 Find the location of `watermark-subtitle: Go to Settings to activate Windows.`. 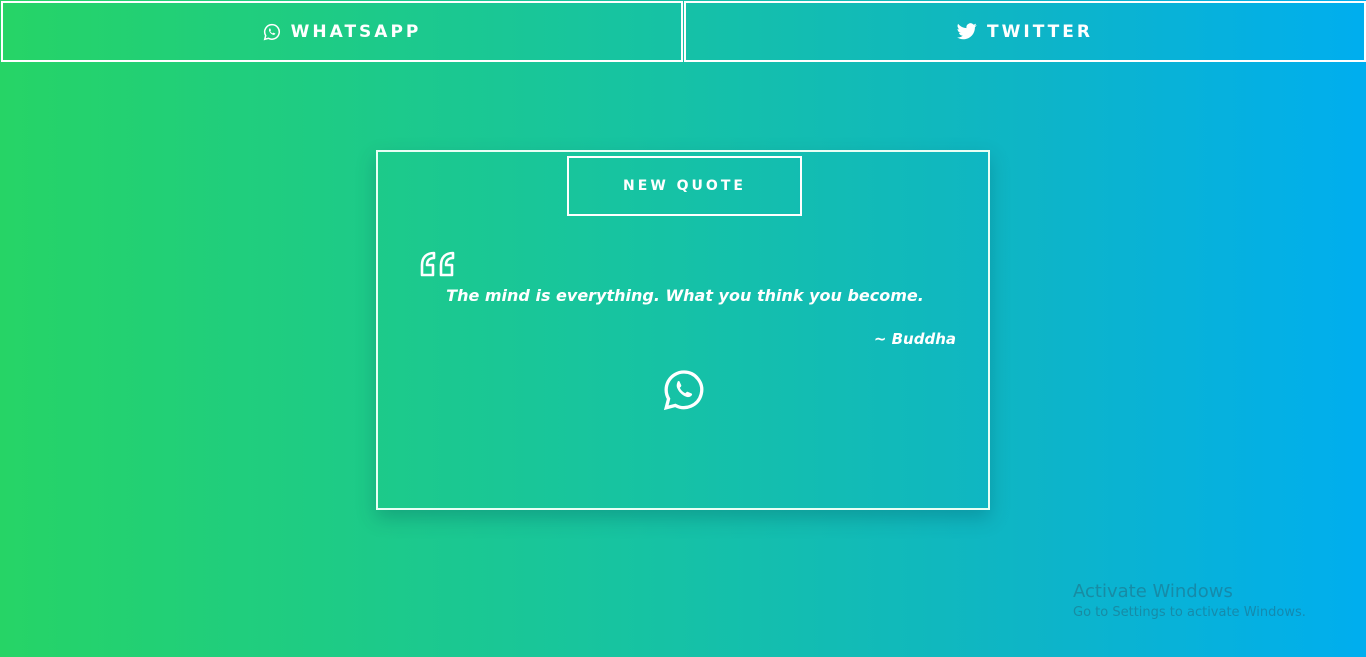

watermark-subtitle: Go to Settings to activate Windows. is located at coordinates (1189, 612).